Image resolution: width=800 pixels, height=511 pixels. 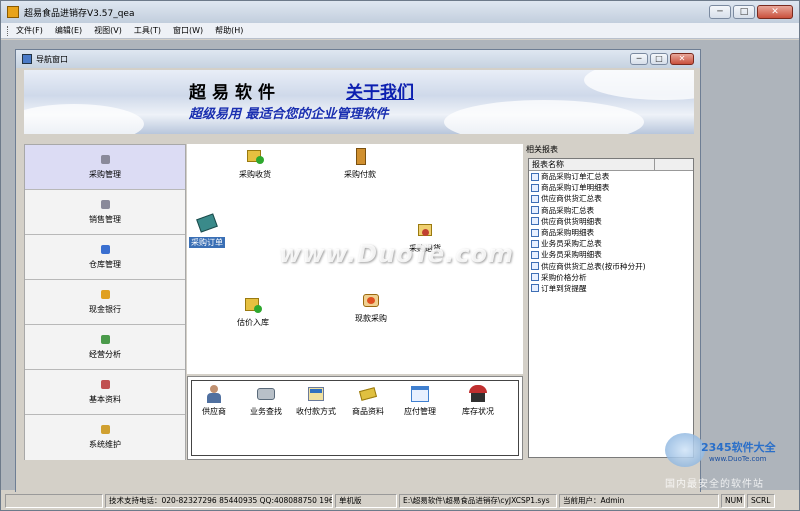 What do you see at coordinates (105, 444) in the screenshot?
I see `sidebar-item-label: 系统维护` at bounding box center [105, 444].